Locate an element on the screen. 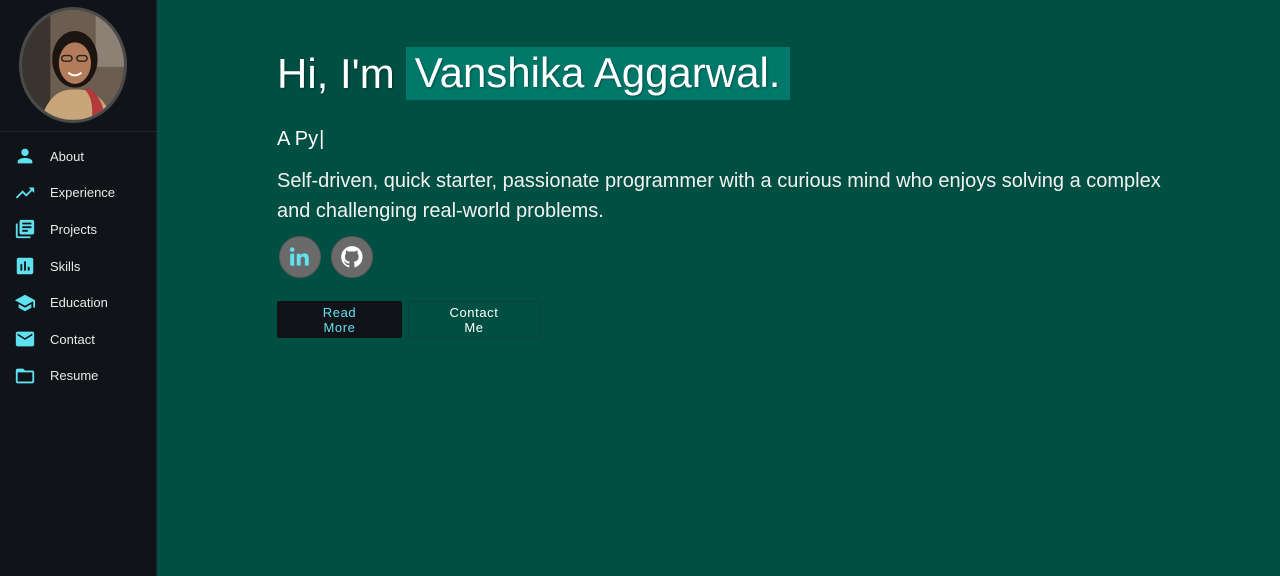 This screenshot has height=576, width=1280. typed-role: A Py| is located at coordinates (300, 139).